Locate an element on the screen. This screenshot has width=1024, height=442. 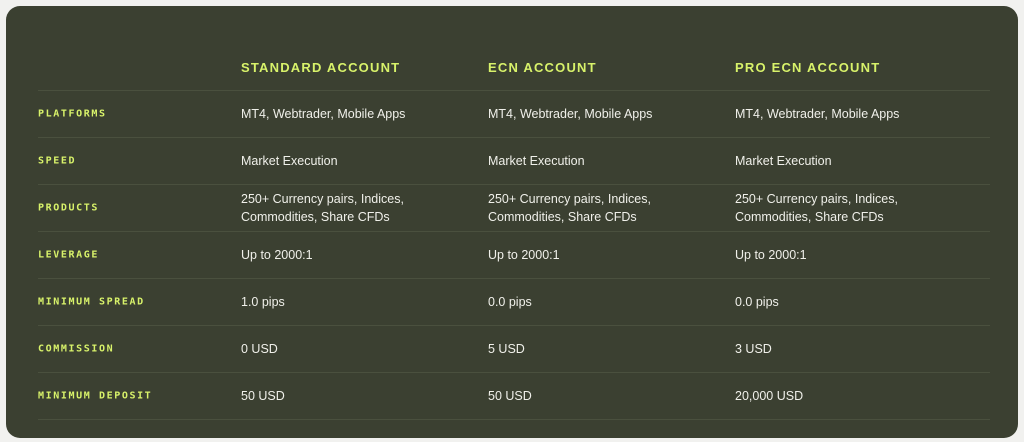
column-header-standard-account: STANDARD ACCOUNT is located at coordinates (321, 67).